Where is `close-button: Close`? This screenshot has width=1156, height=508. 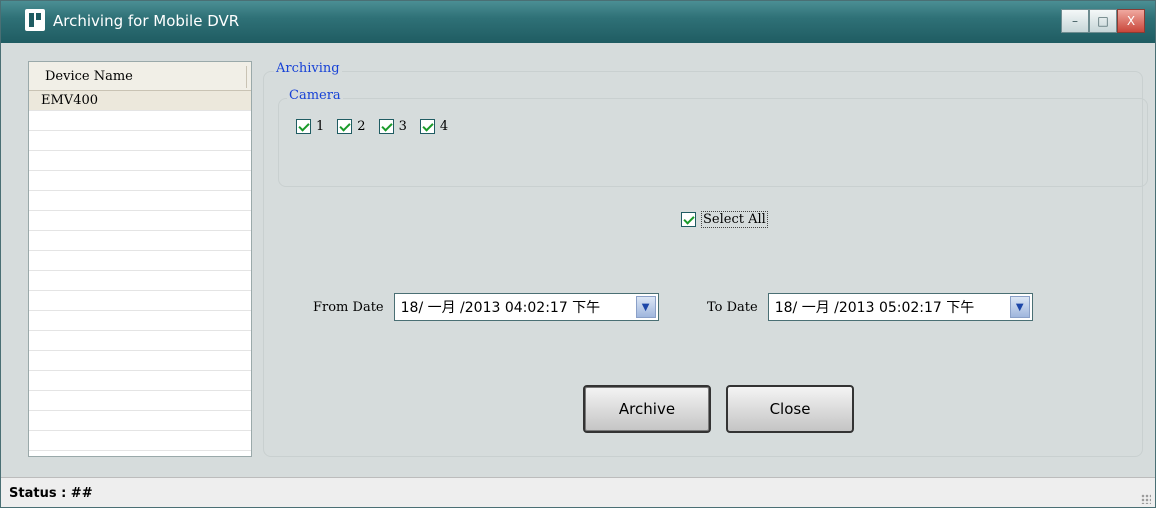 close-button: Close is located at coordinates (790, 409).